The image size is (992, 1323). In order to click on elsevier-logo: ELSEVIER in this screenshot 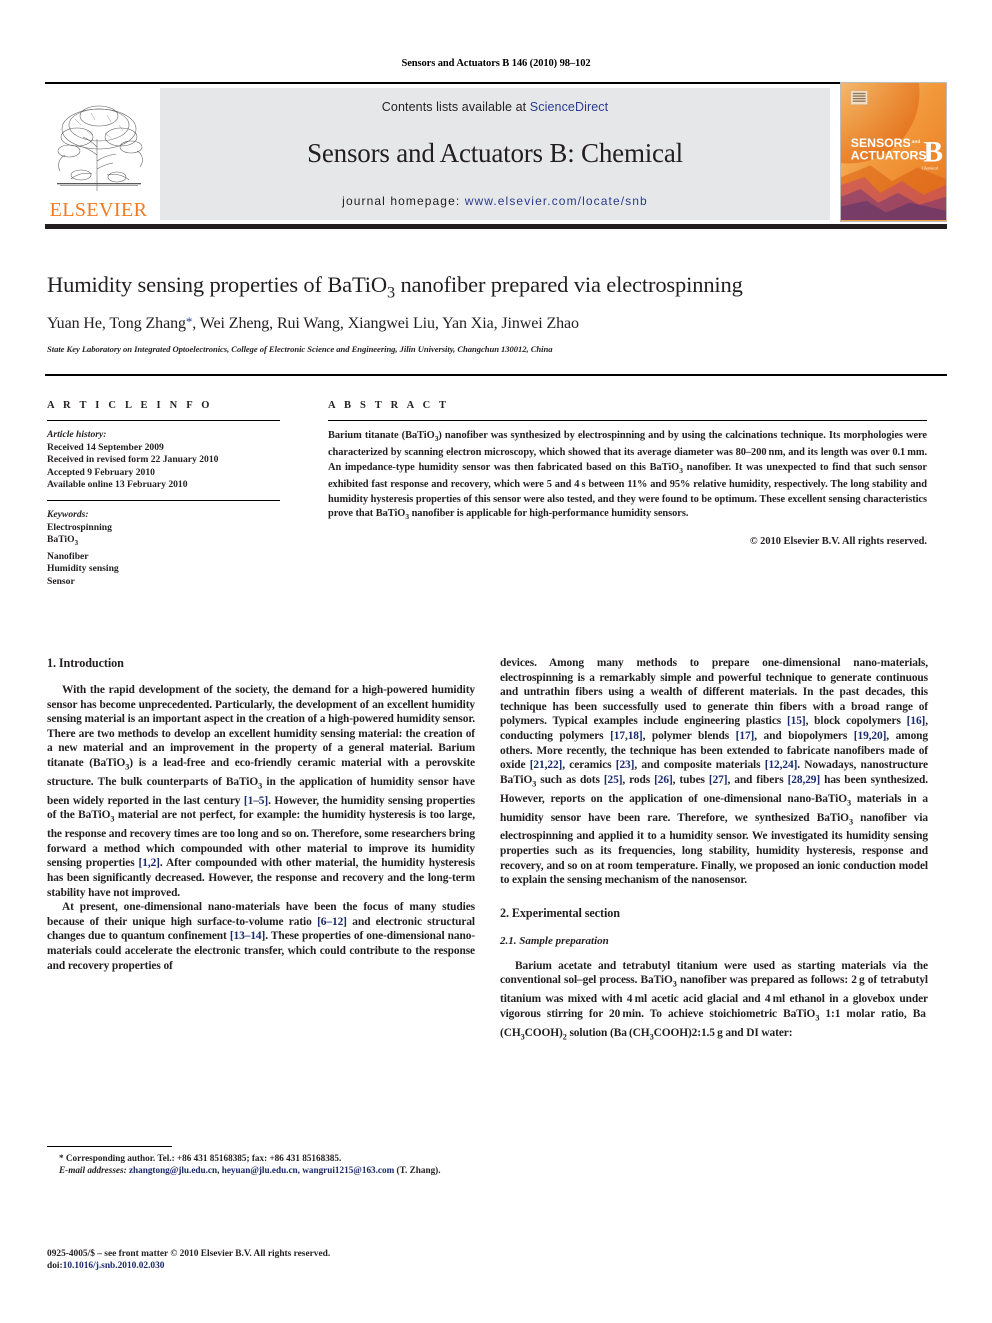, I will do `click(98, 154)`.